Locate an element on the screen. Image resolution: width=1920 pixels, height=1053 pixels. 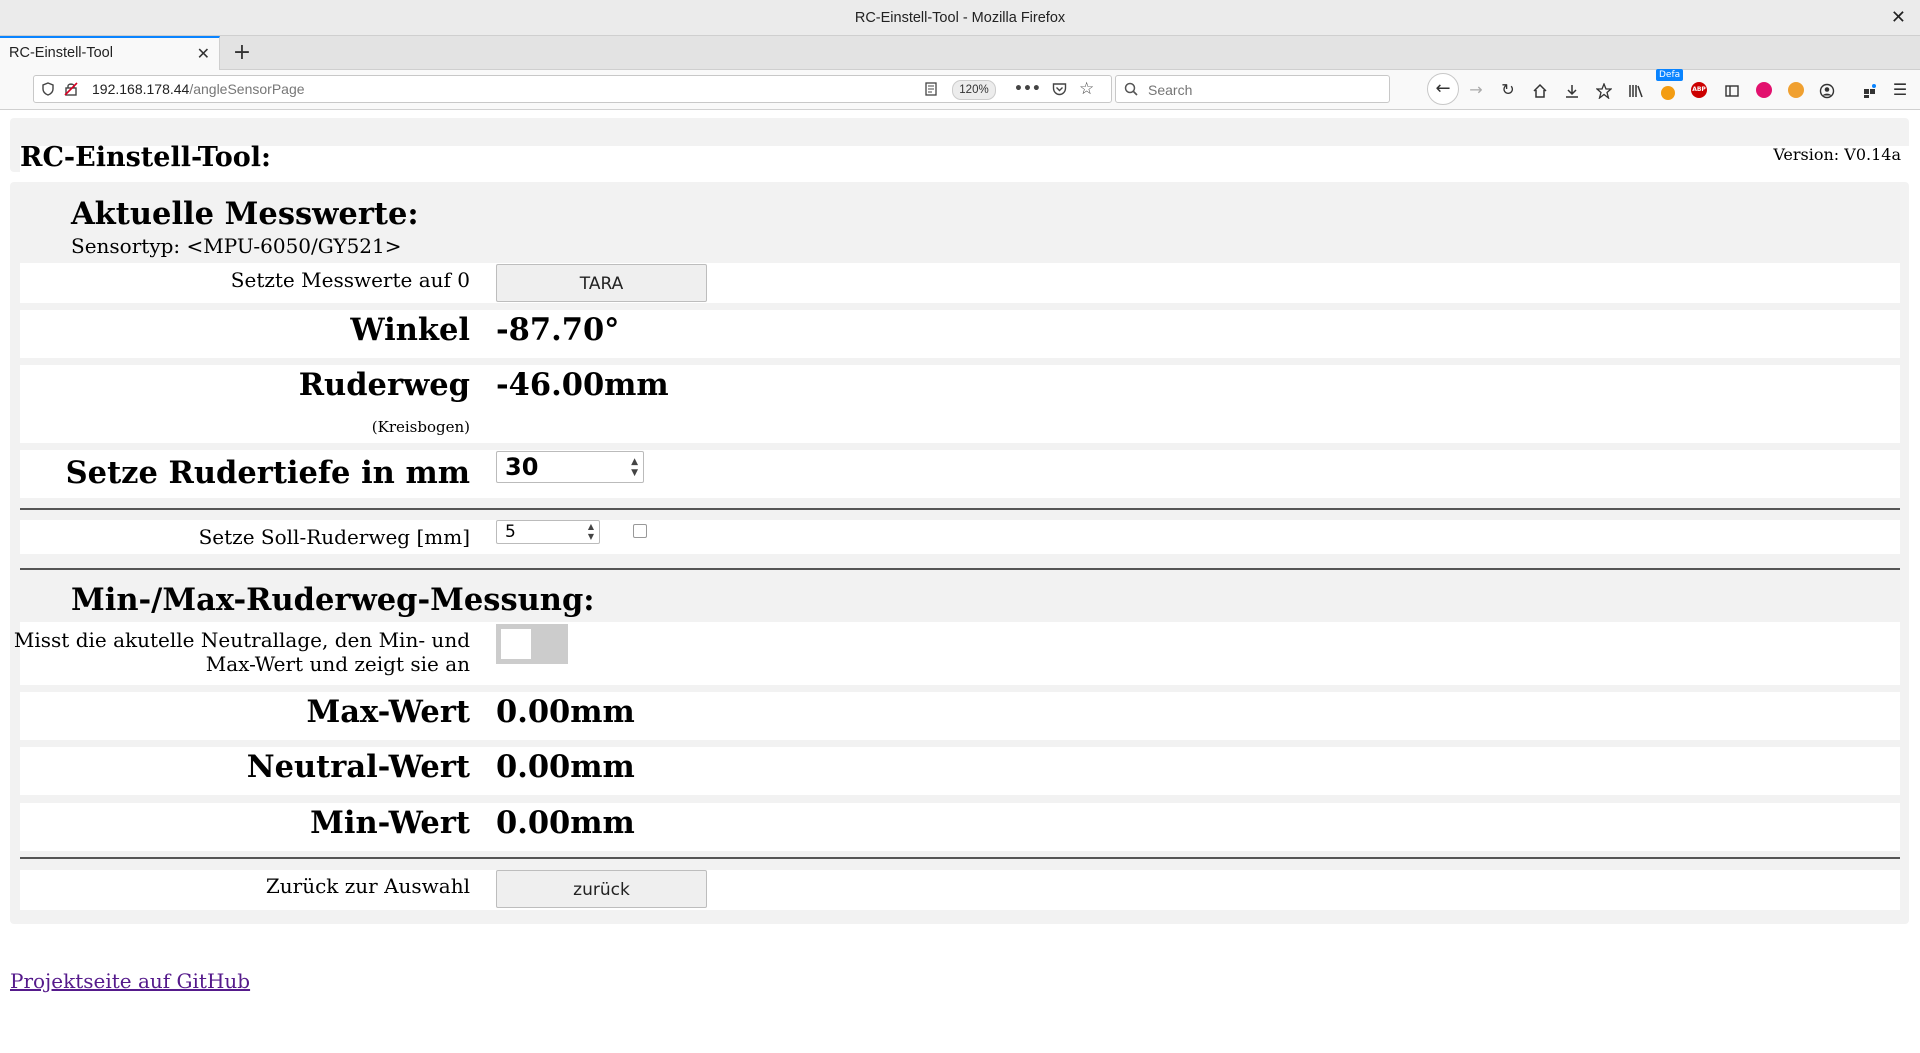
sidebar-icon is located at coordinates (1732, 90).